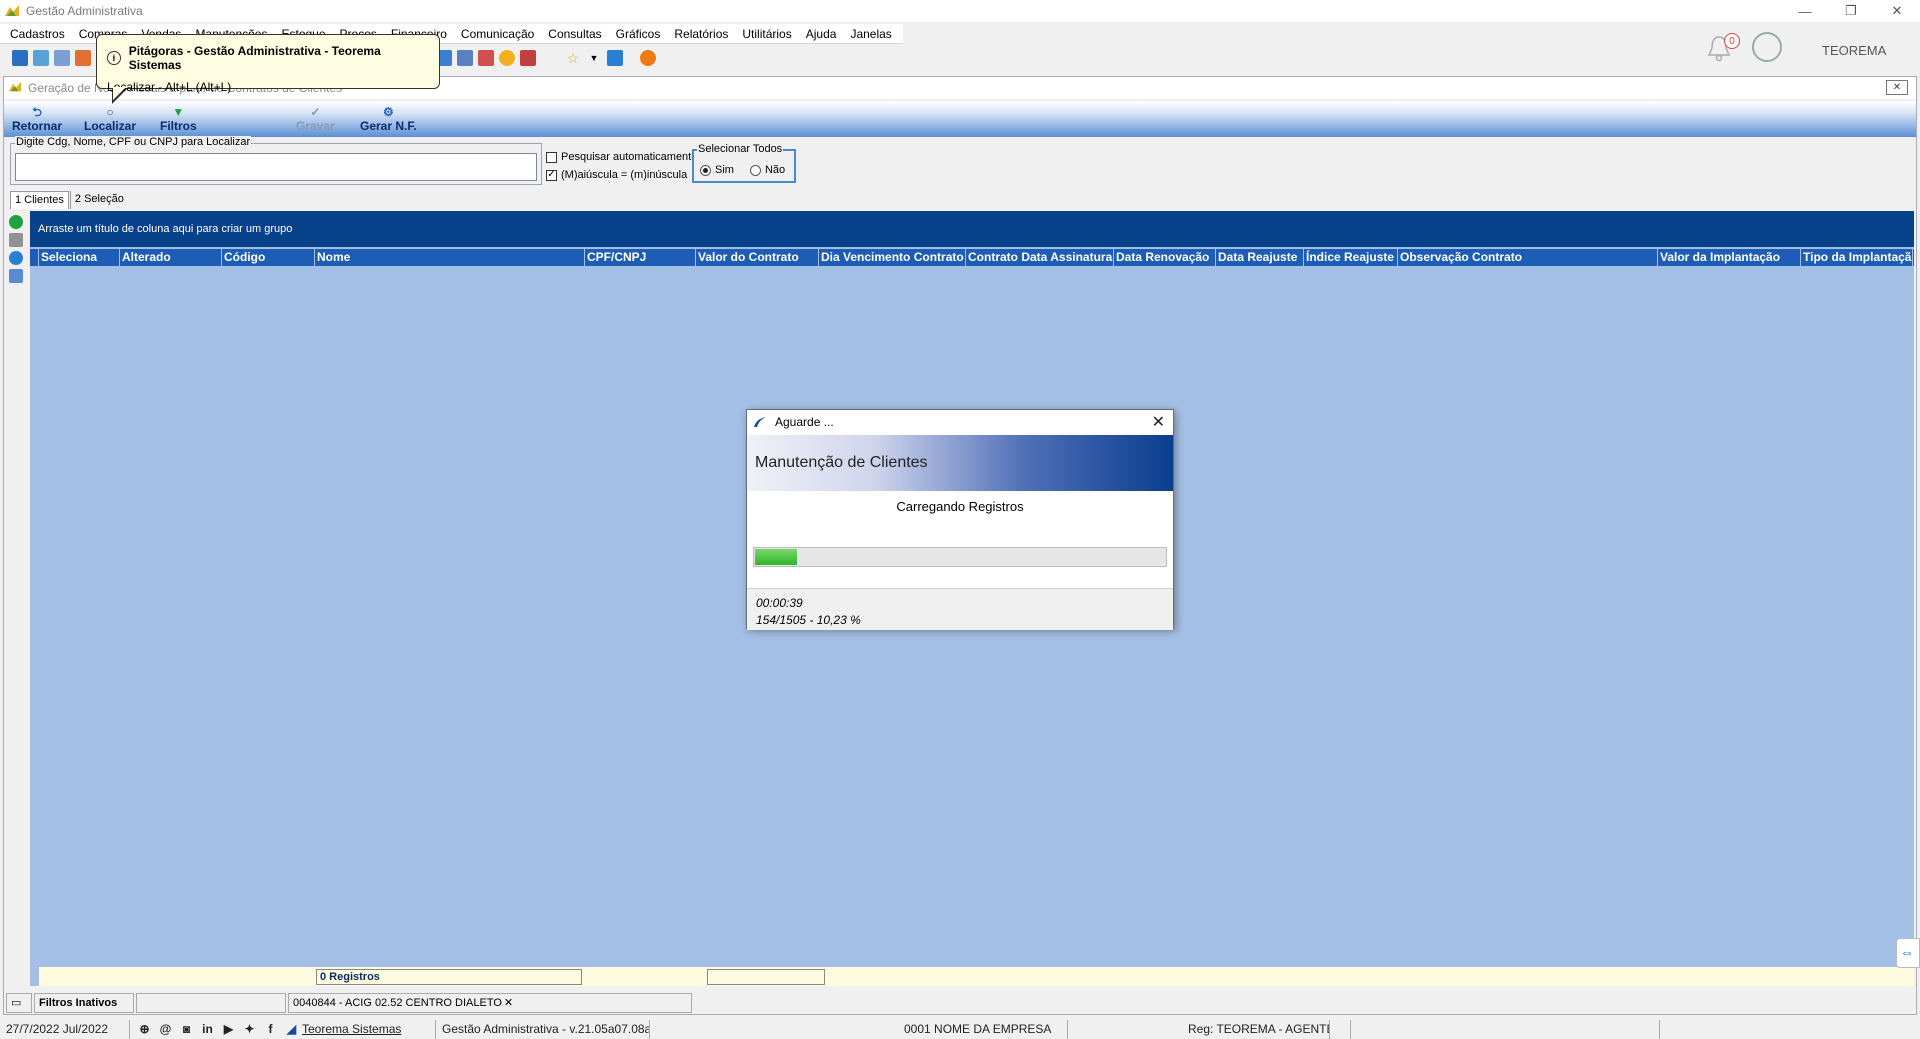  I want to click on col-valor-contrato: Valor do Contrato, so click(757, 257).